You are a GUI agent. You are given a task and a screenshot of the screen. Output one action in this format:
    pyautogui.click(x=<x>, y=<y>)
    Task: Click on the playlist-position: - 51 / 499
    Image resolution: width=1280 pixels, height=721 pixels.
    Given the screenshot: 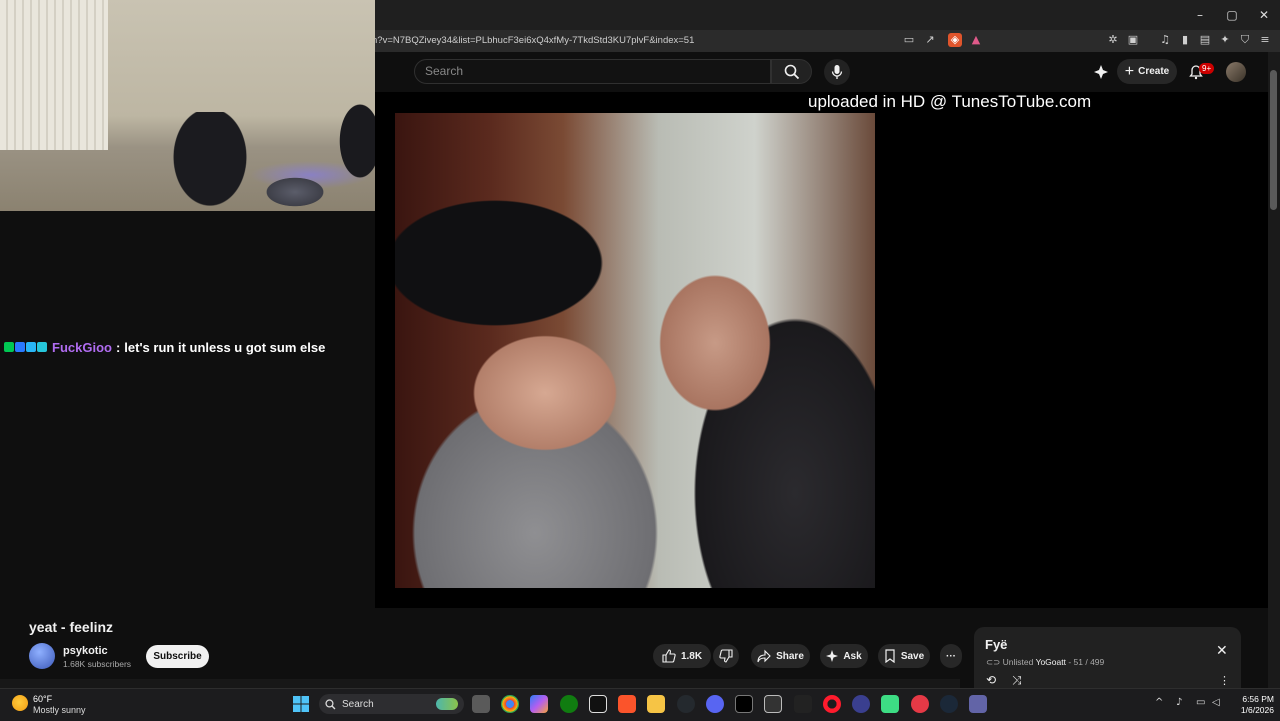 What is the action you would take?
    pyautogui.click(x=1086, y=662)
    